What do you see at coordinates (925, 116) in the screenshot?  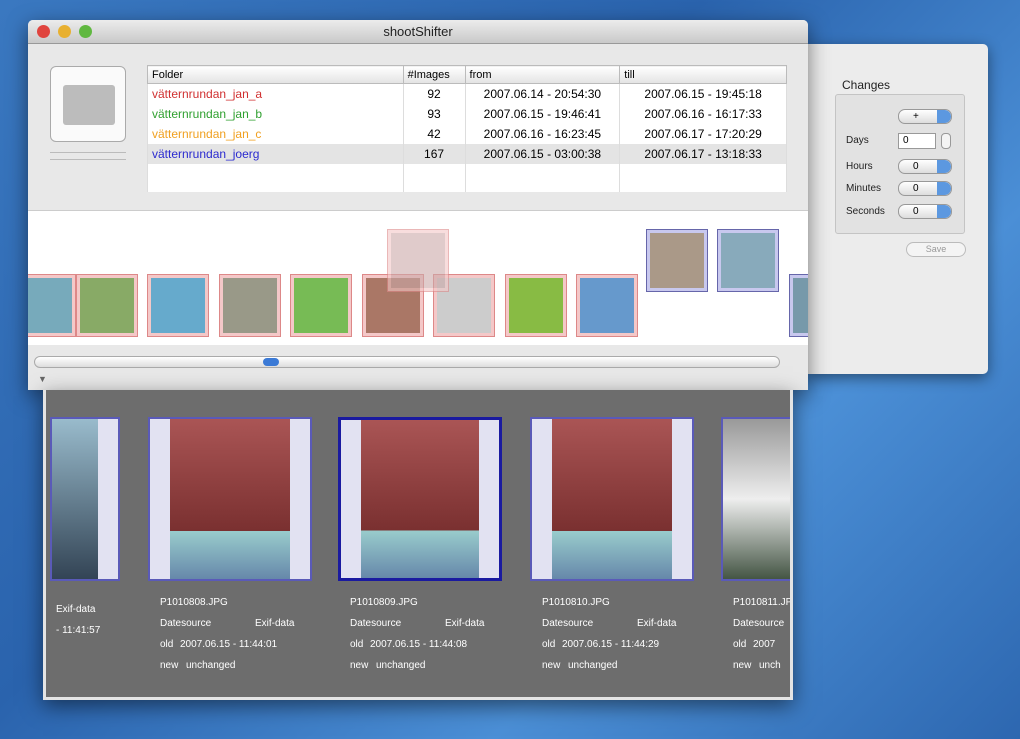 I see `sign-popup: +` at bounding box center [925, 116].